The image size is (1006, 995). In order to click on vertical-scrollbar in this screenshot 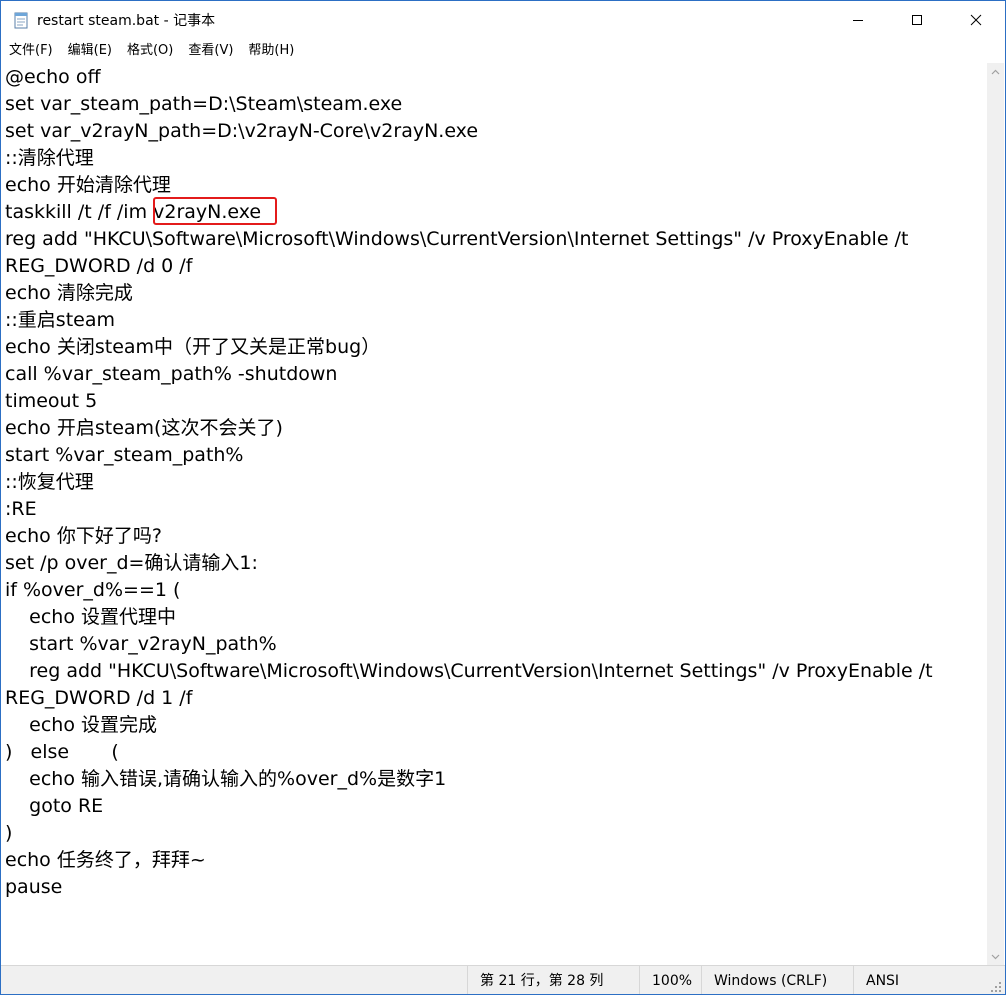, I will do `click(995, 514)`.